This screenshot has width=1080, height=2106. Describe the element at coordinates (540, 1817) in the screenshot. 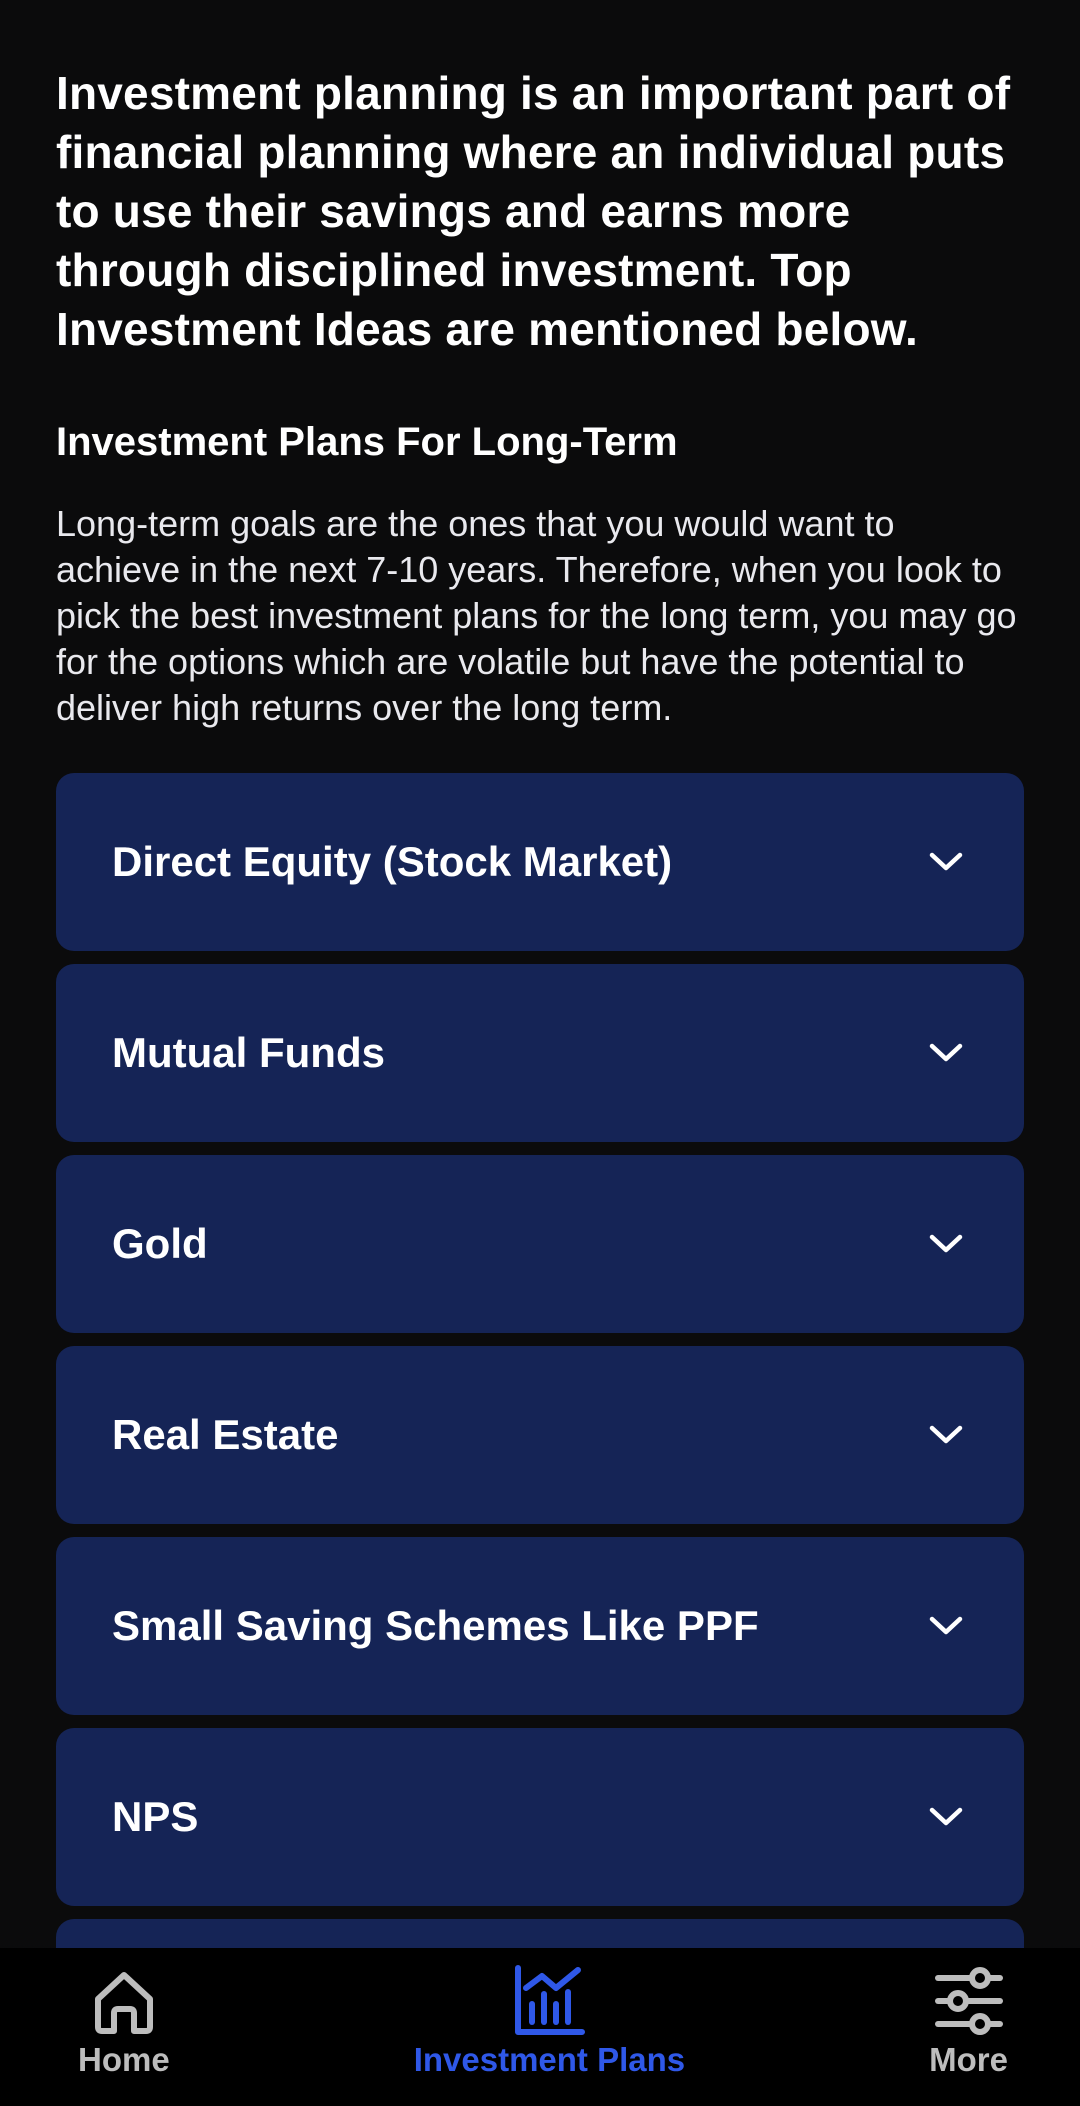

I see `accordion-item-nps: NPS` at that location.